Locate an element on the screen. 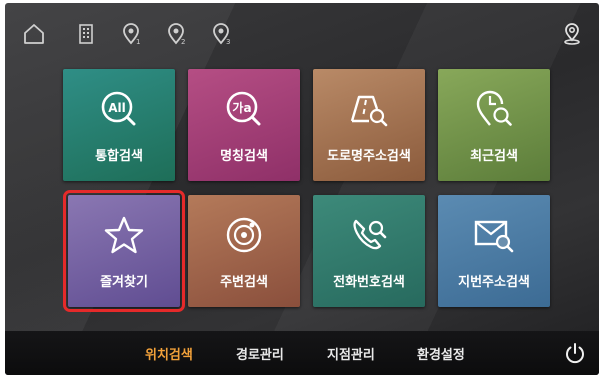  svg-text: All is located at coordinates (117, 108).